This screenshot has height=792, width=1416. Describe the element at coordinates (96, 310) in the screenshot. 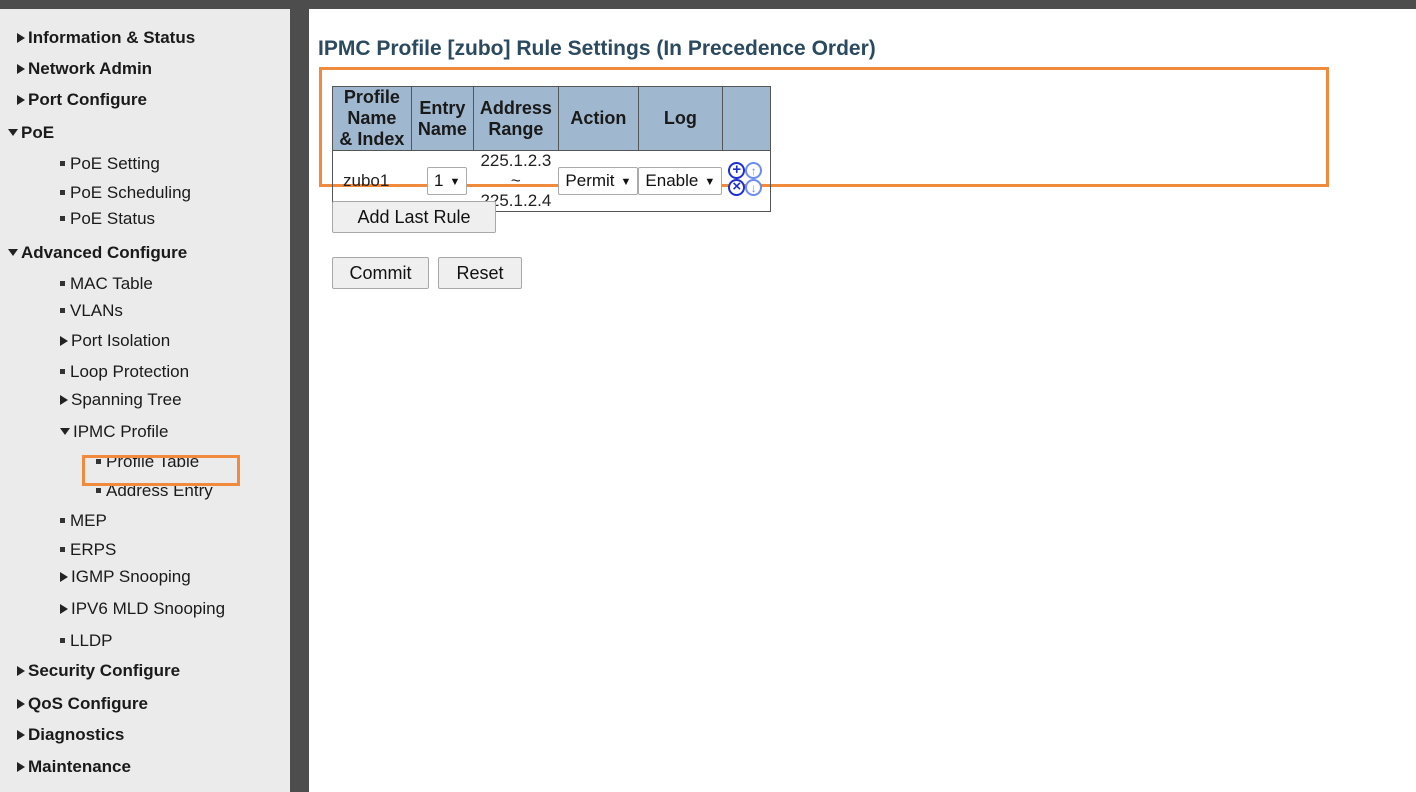

I see `sidebar-item-label: VLANs` at that location.